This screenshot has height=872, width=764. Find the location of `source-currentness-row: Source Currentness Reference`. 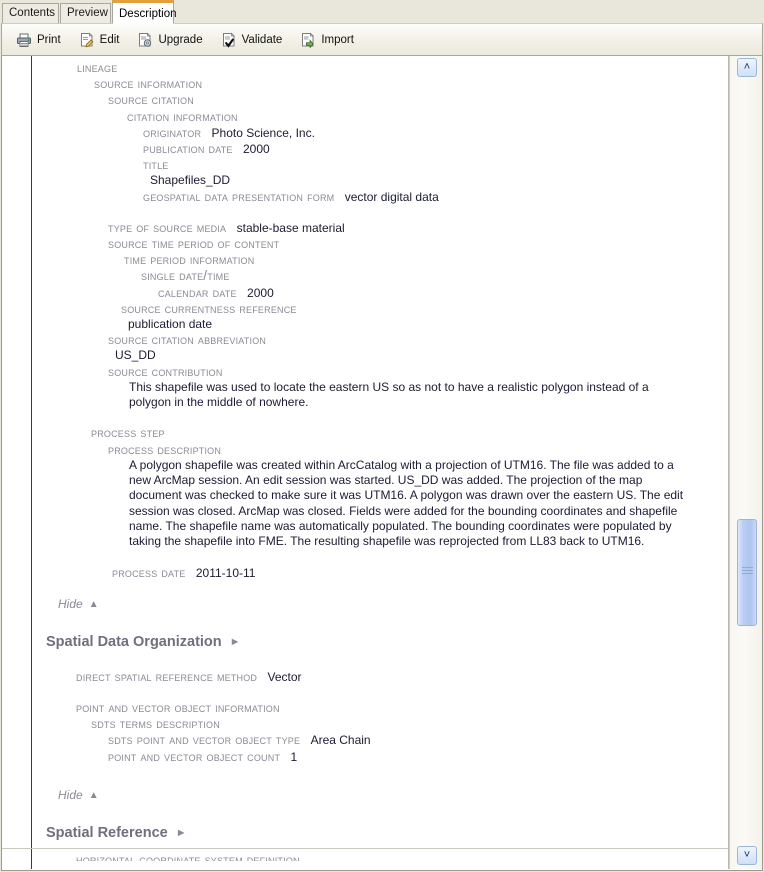

source-currentness-row: Source Currentness Reference is located at coordinates (424, 308).